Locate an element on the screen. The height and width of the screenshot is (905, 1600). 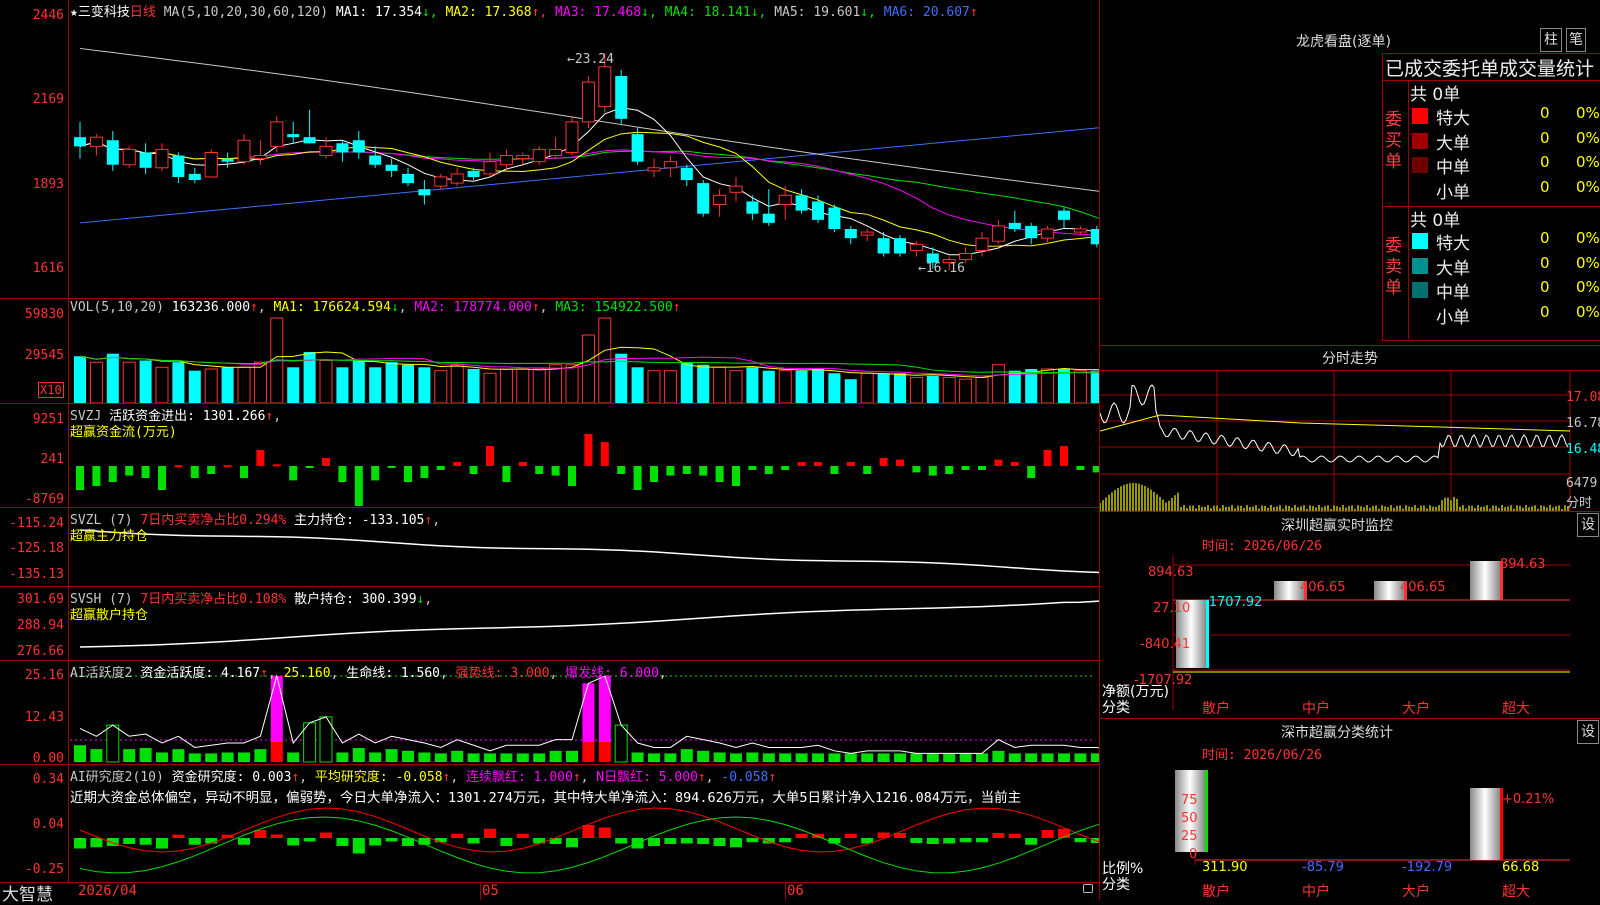
svzl-y-tick: -115.24 is located at coordinates (36, 523).